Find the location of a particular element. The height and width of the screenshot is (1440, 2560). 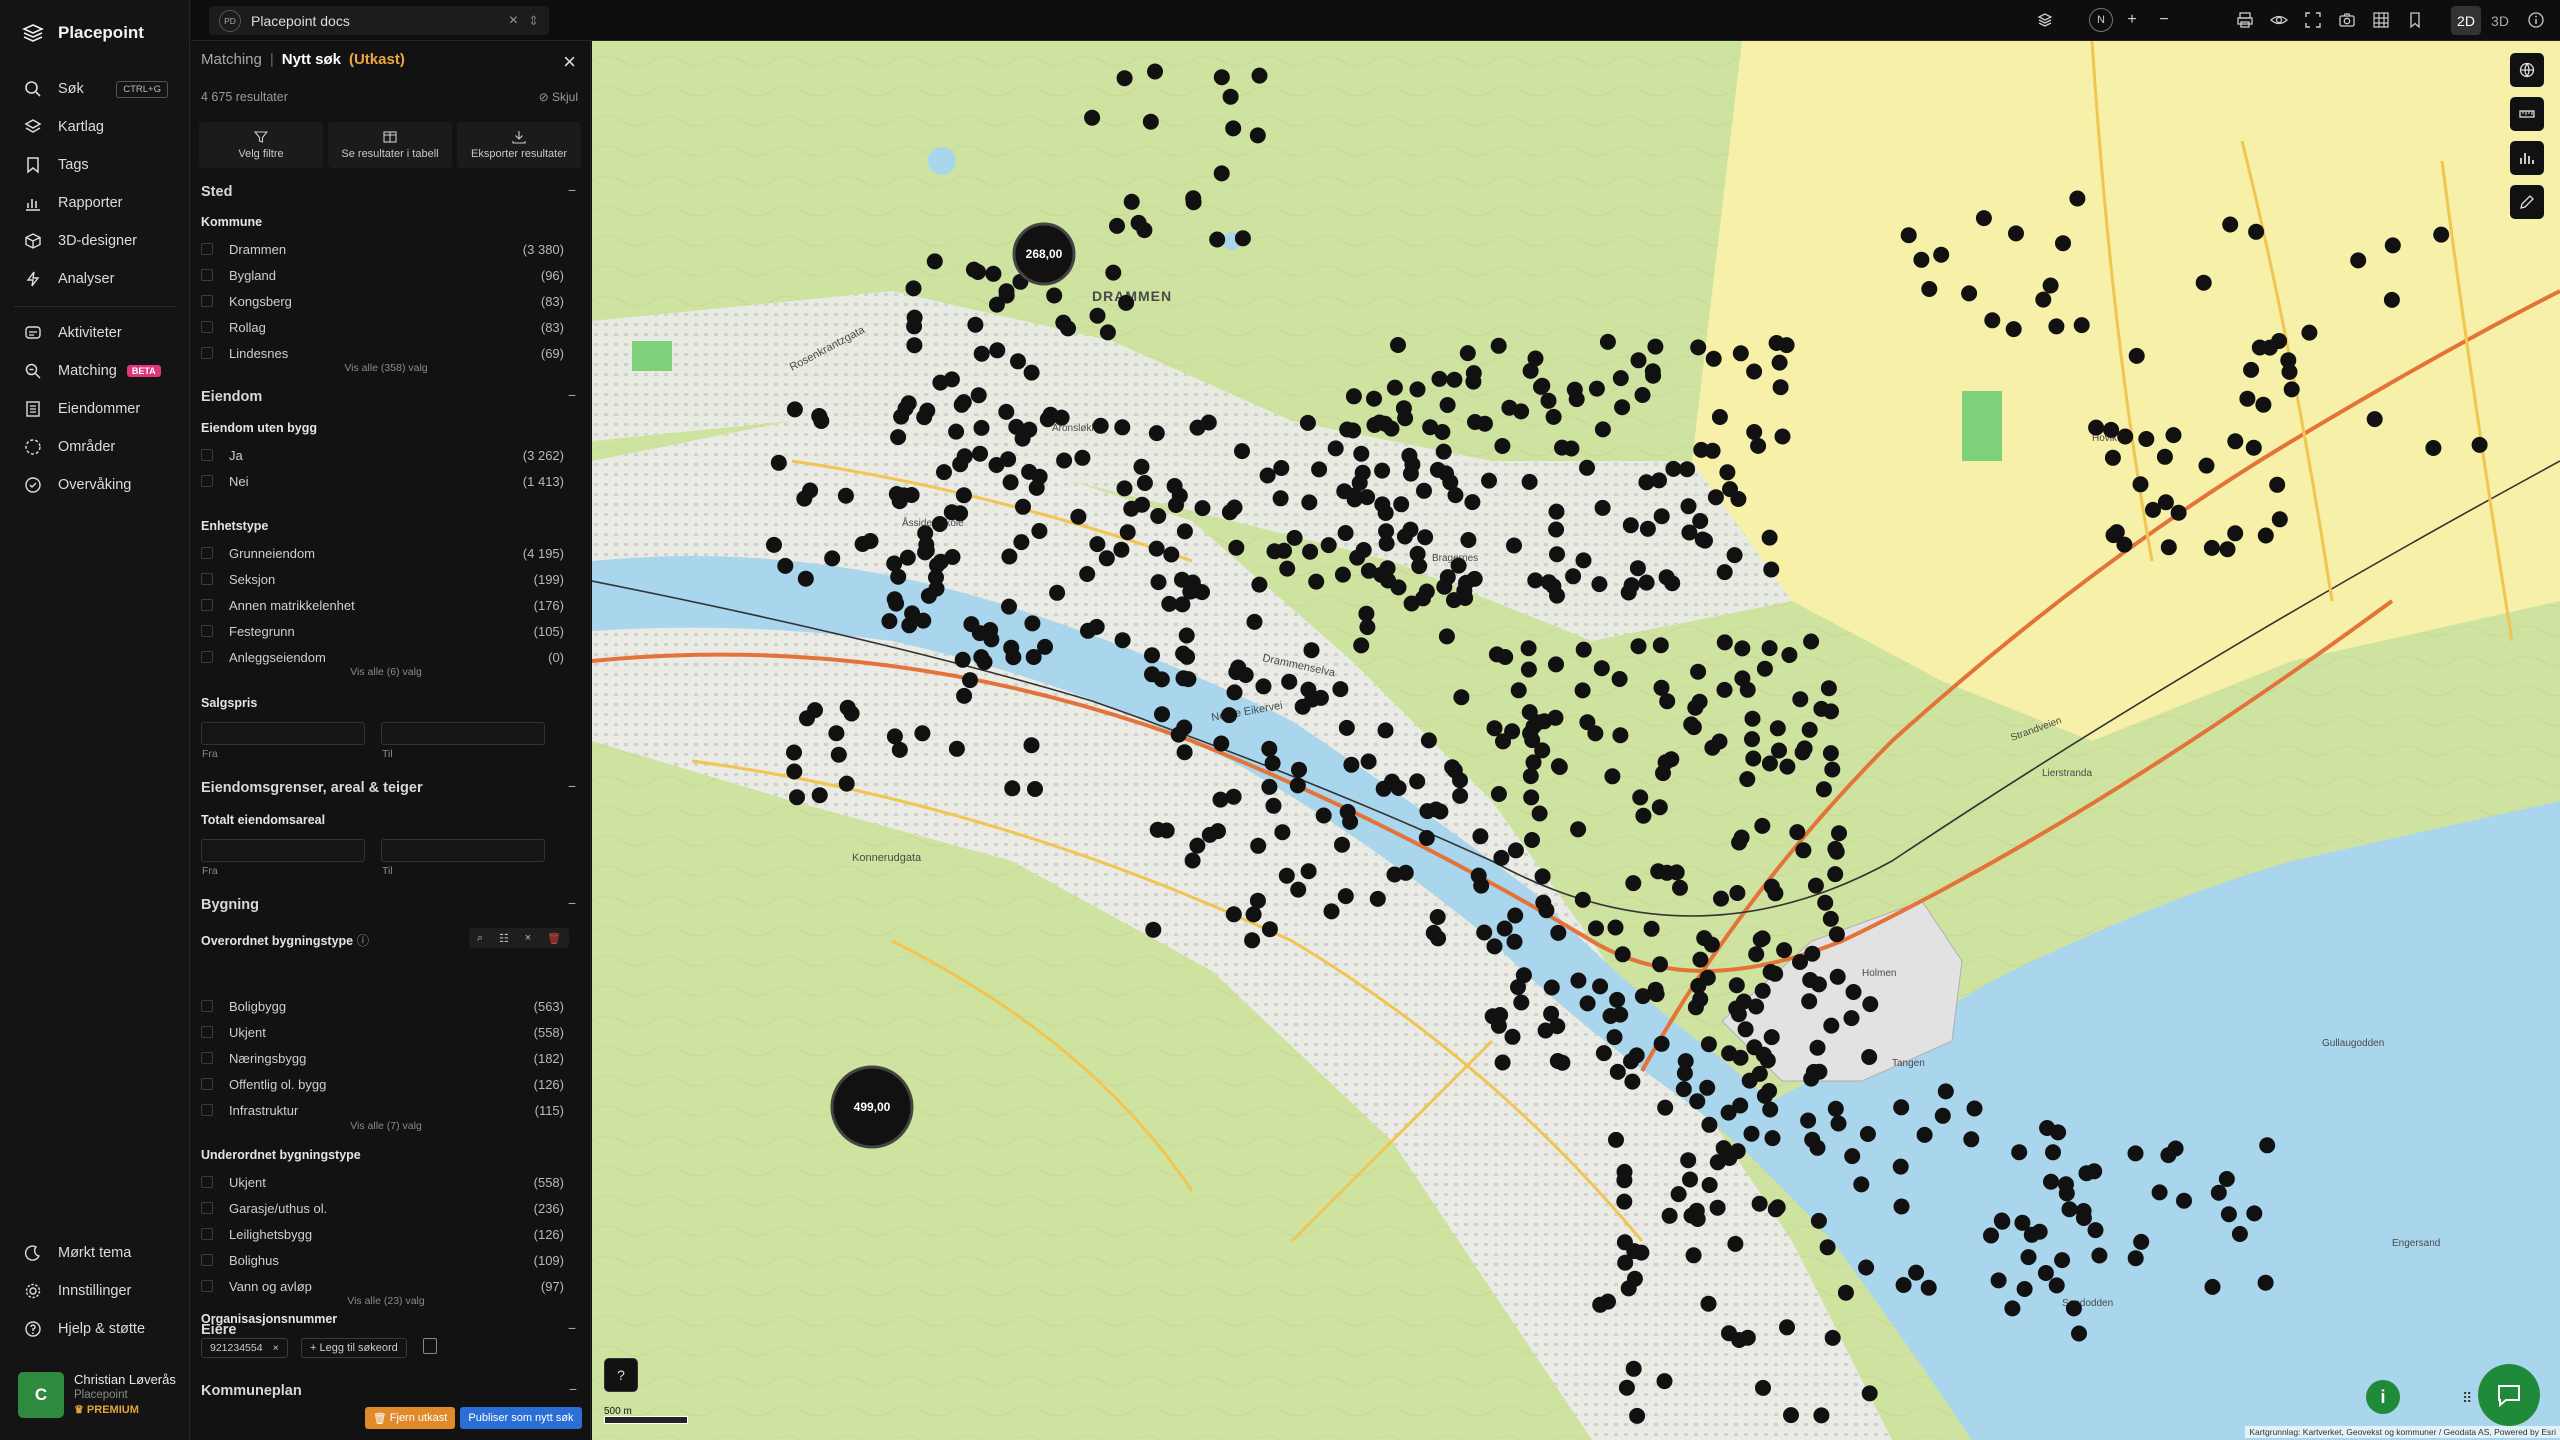

nav-item-properties: Eiendommer is located at coordinates (95, 409).